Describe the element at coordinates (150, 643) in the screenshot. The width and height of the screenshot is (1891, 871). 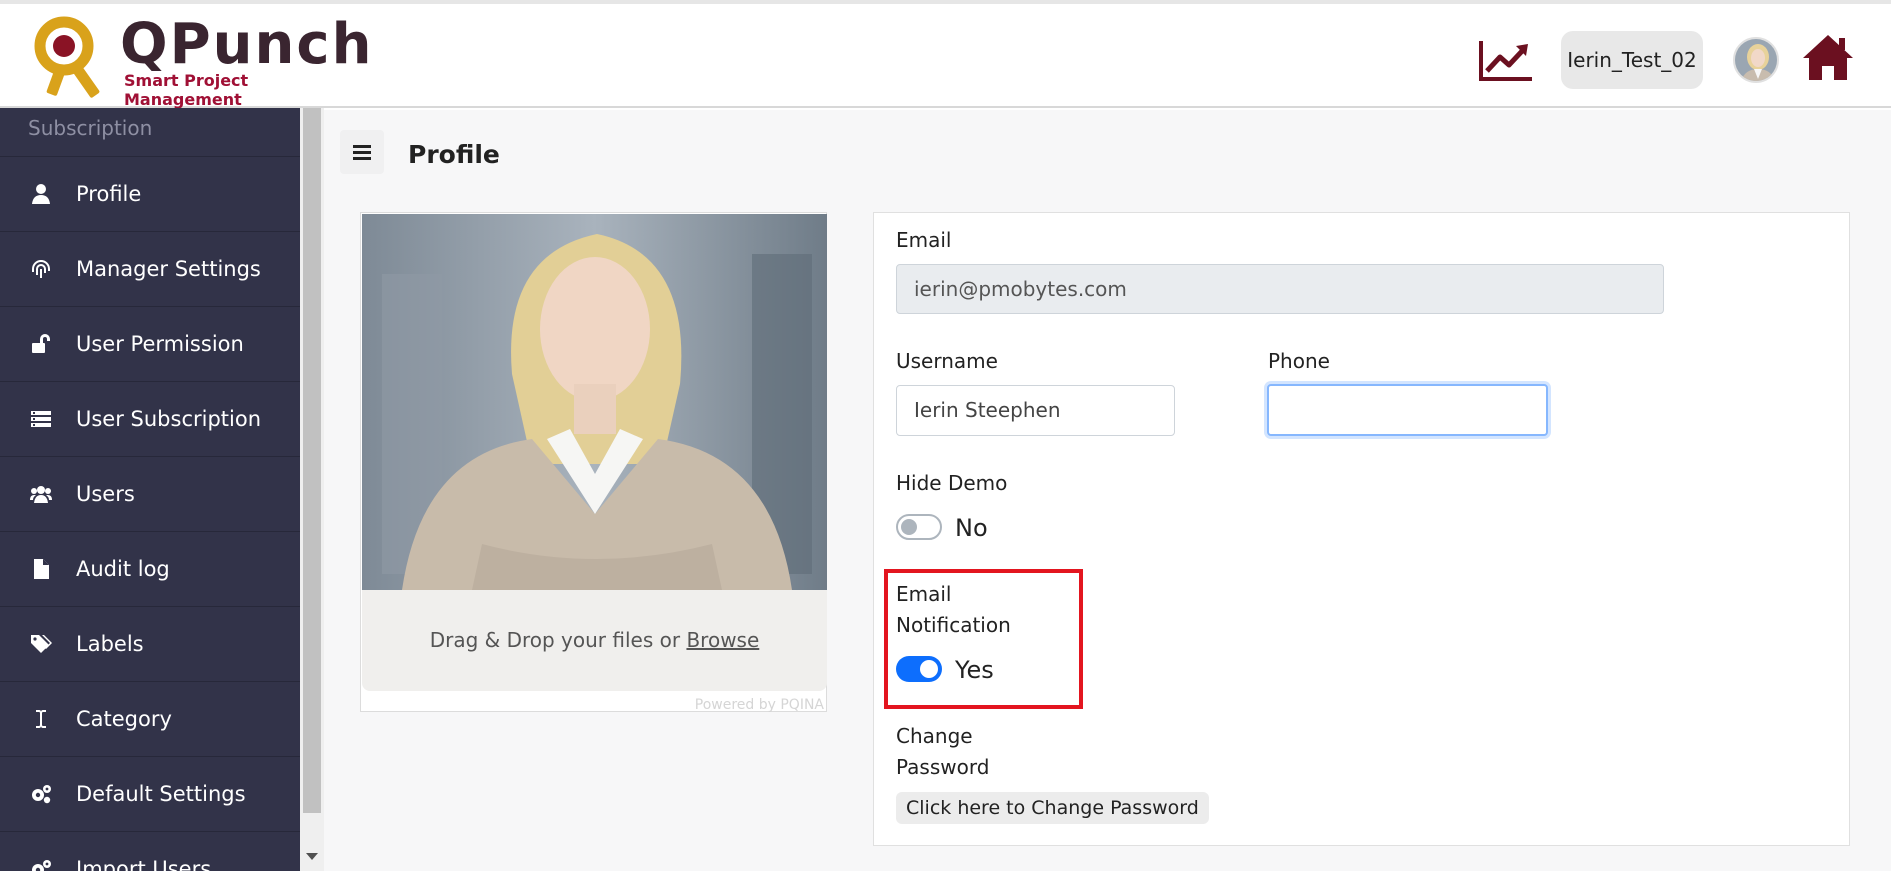
I see `sidebar-item-labels: Labels` at that location.